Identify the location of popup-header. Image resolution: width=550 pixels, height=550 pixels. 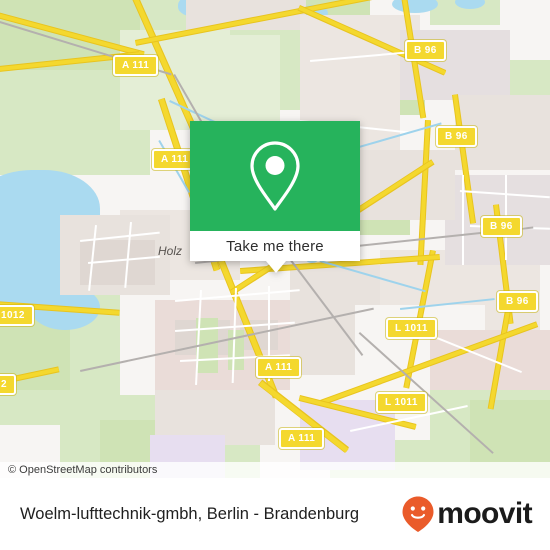
(275, 176).